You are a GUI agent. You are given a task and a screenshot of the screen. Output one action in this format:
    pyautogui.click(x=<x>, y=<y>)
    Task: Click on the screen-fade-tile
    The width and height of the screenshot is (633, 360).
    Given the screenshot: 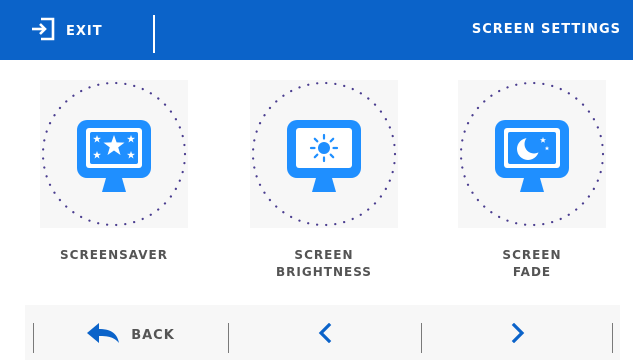 What is the action you would take?
    pyautogui.click(x=532, y=154)
    